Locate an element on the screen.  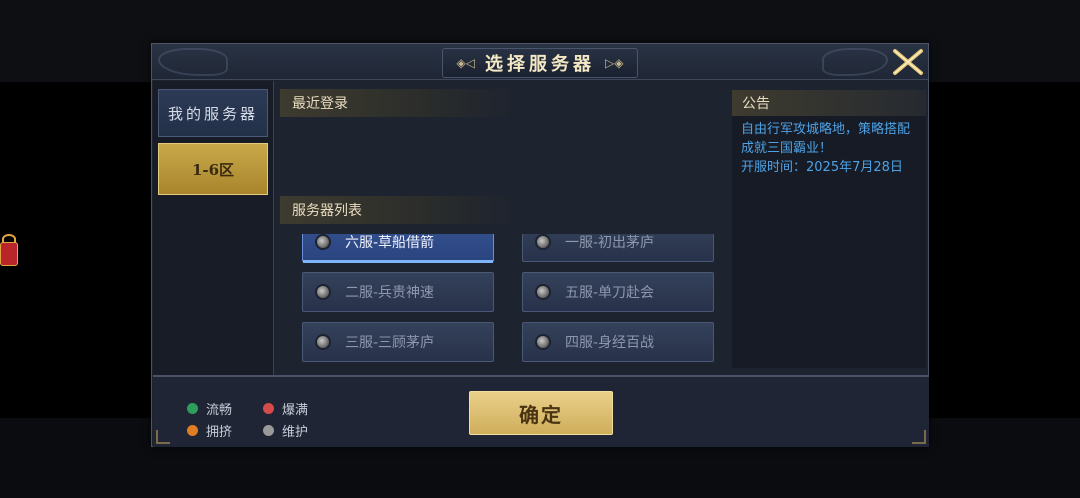
green-dot-icon is located at coordinates (192, 408).